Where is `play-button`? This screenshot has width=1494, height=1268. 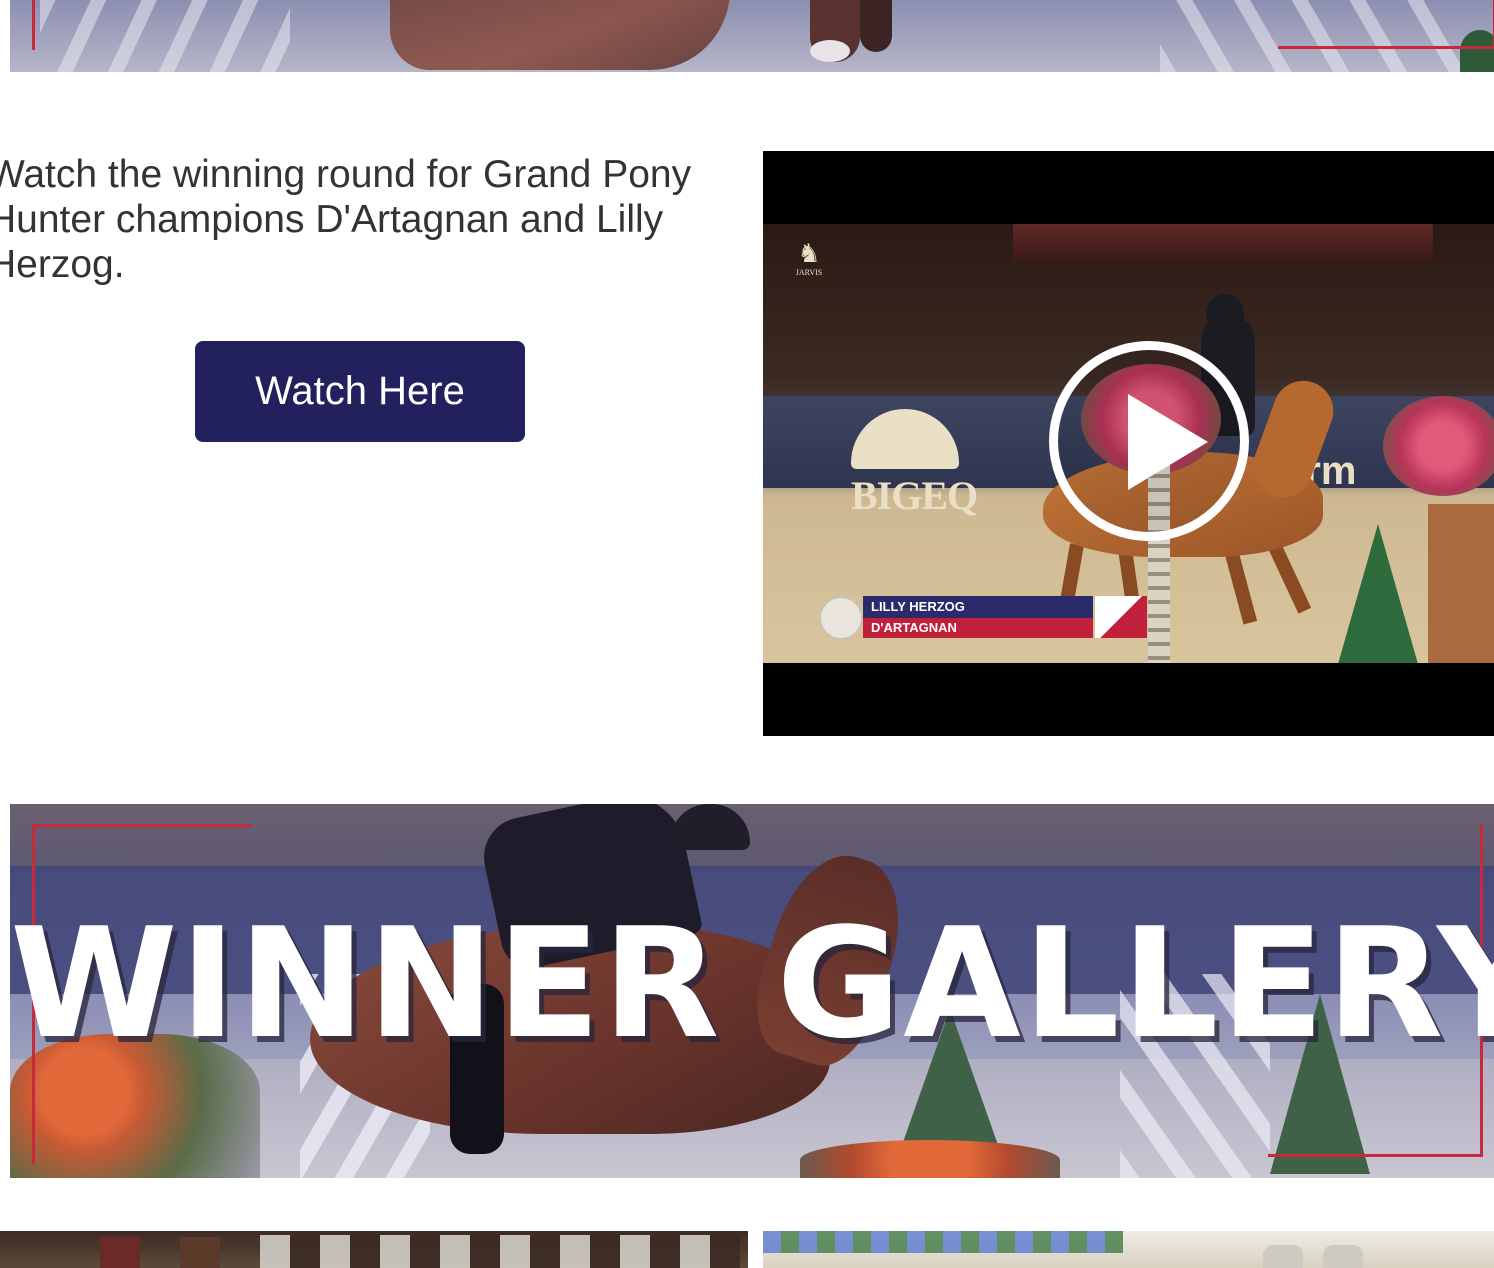 play-button is located at coordinates (1149, 441).